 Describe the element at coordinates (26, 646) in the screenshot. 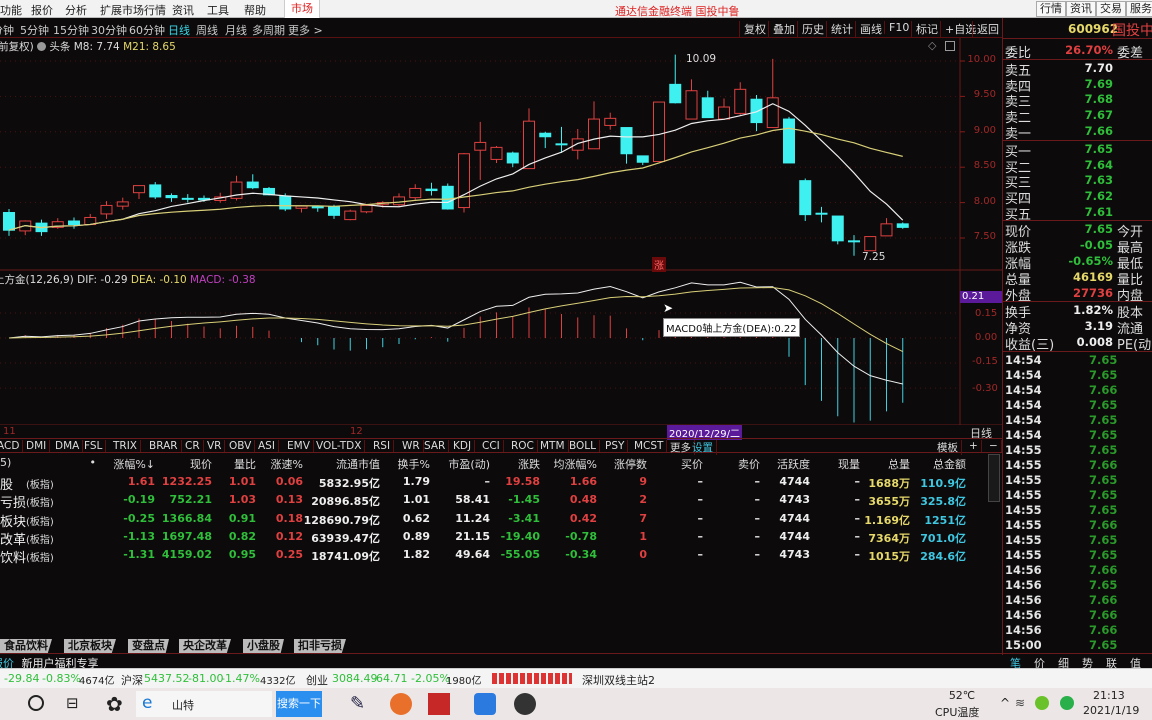

I see `sheet-tab: 食品饮料` at that location.